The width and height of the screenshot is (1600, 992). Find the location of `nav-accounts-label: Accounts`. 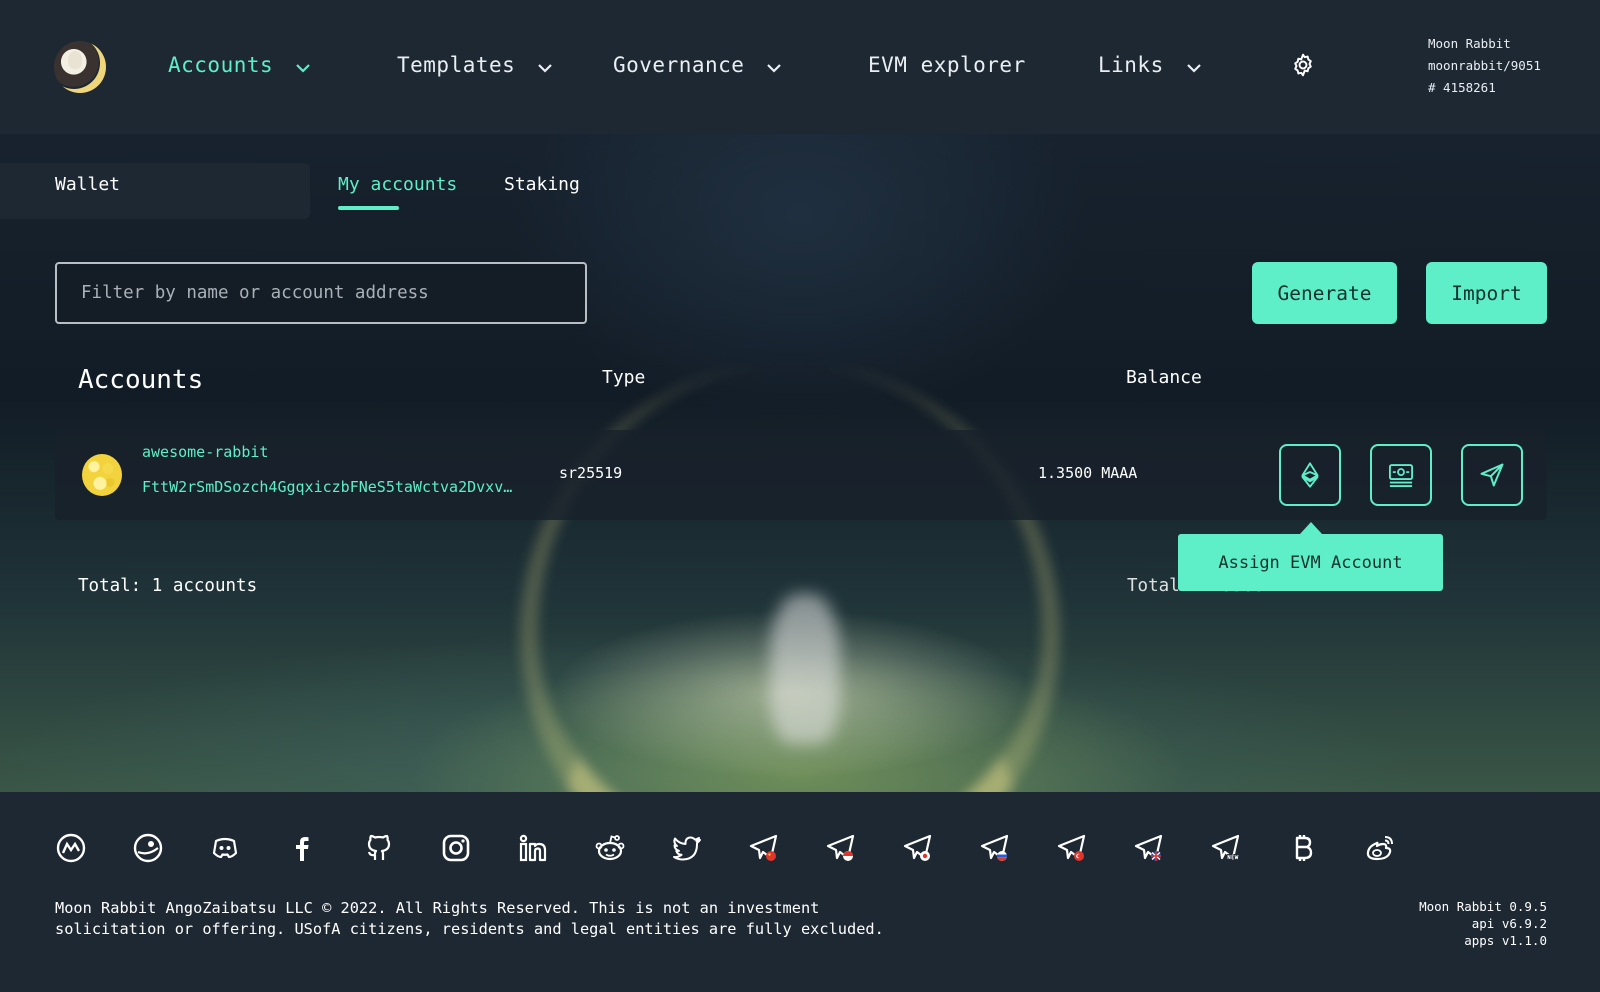

nav-accounts-label: Accounts is located at coordinates (221, 65).